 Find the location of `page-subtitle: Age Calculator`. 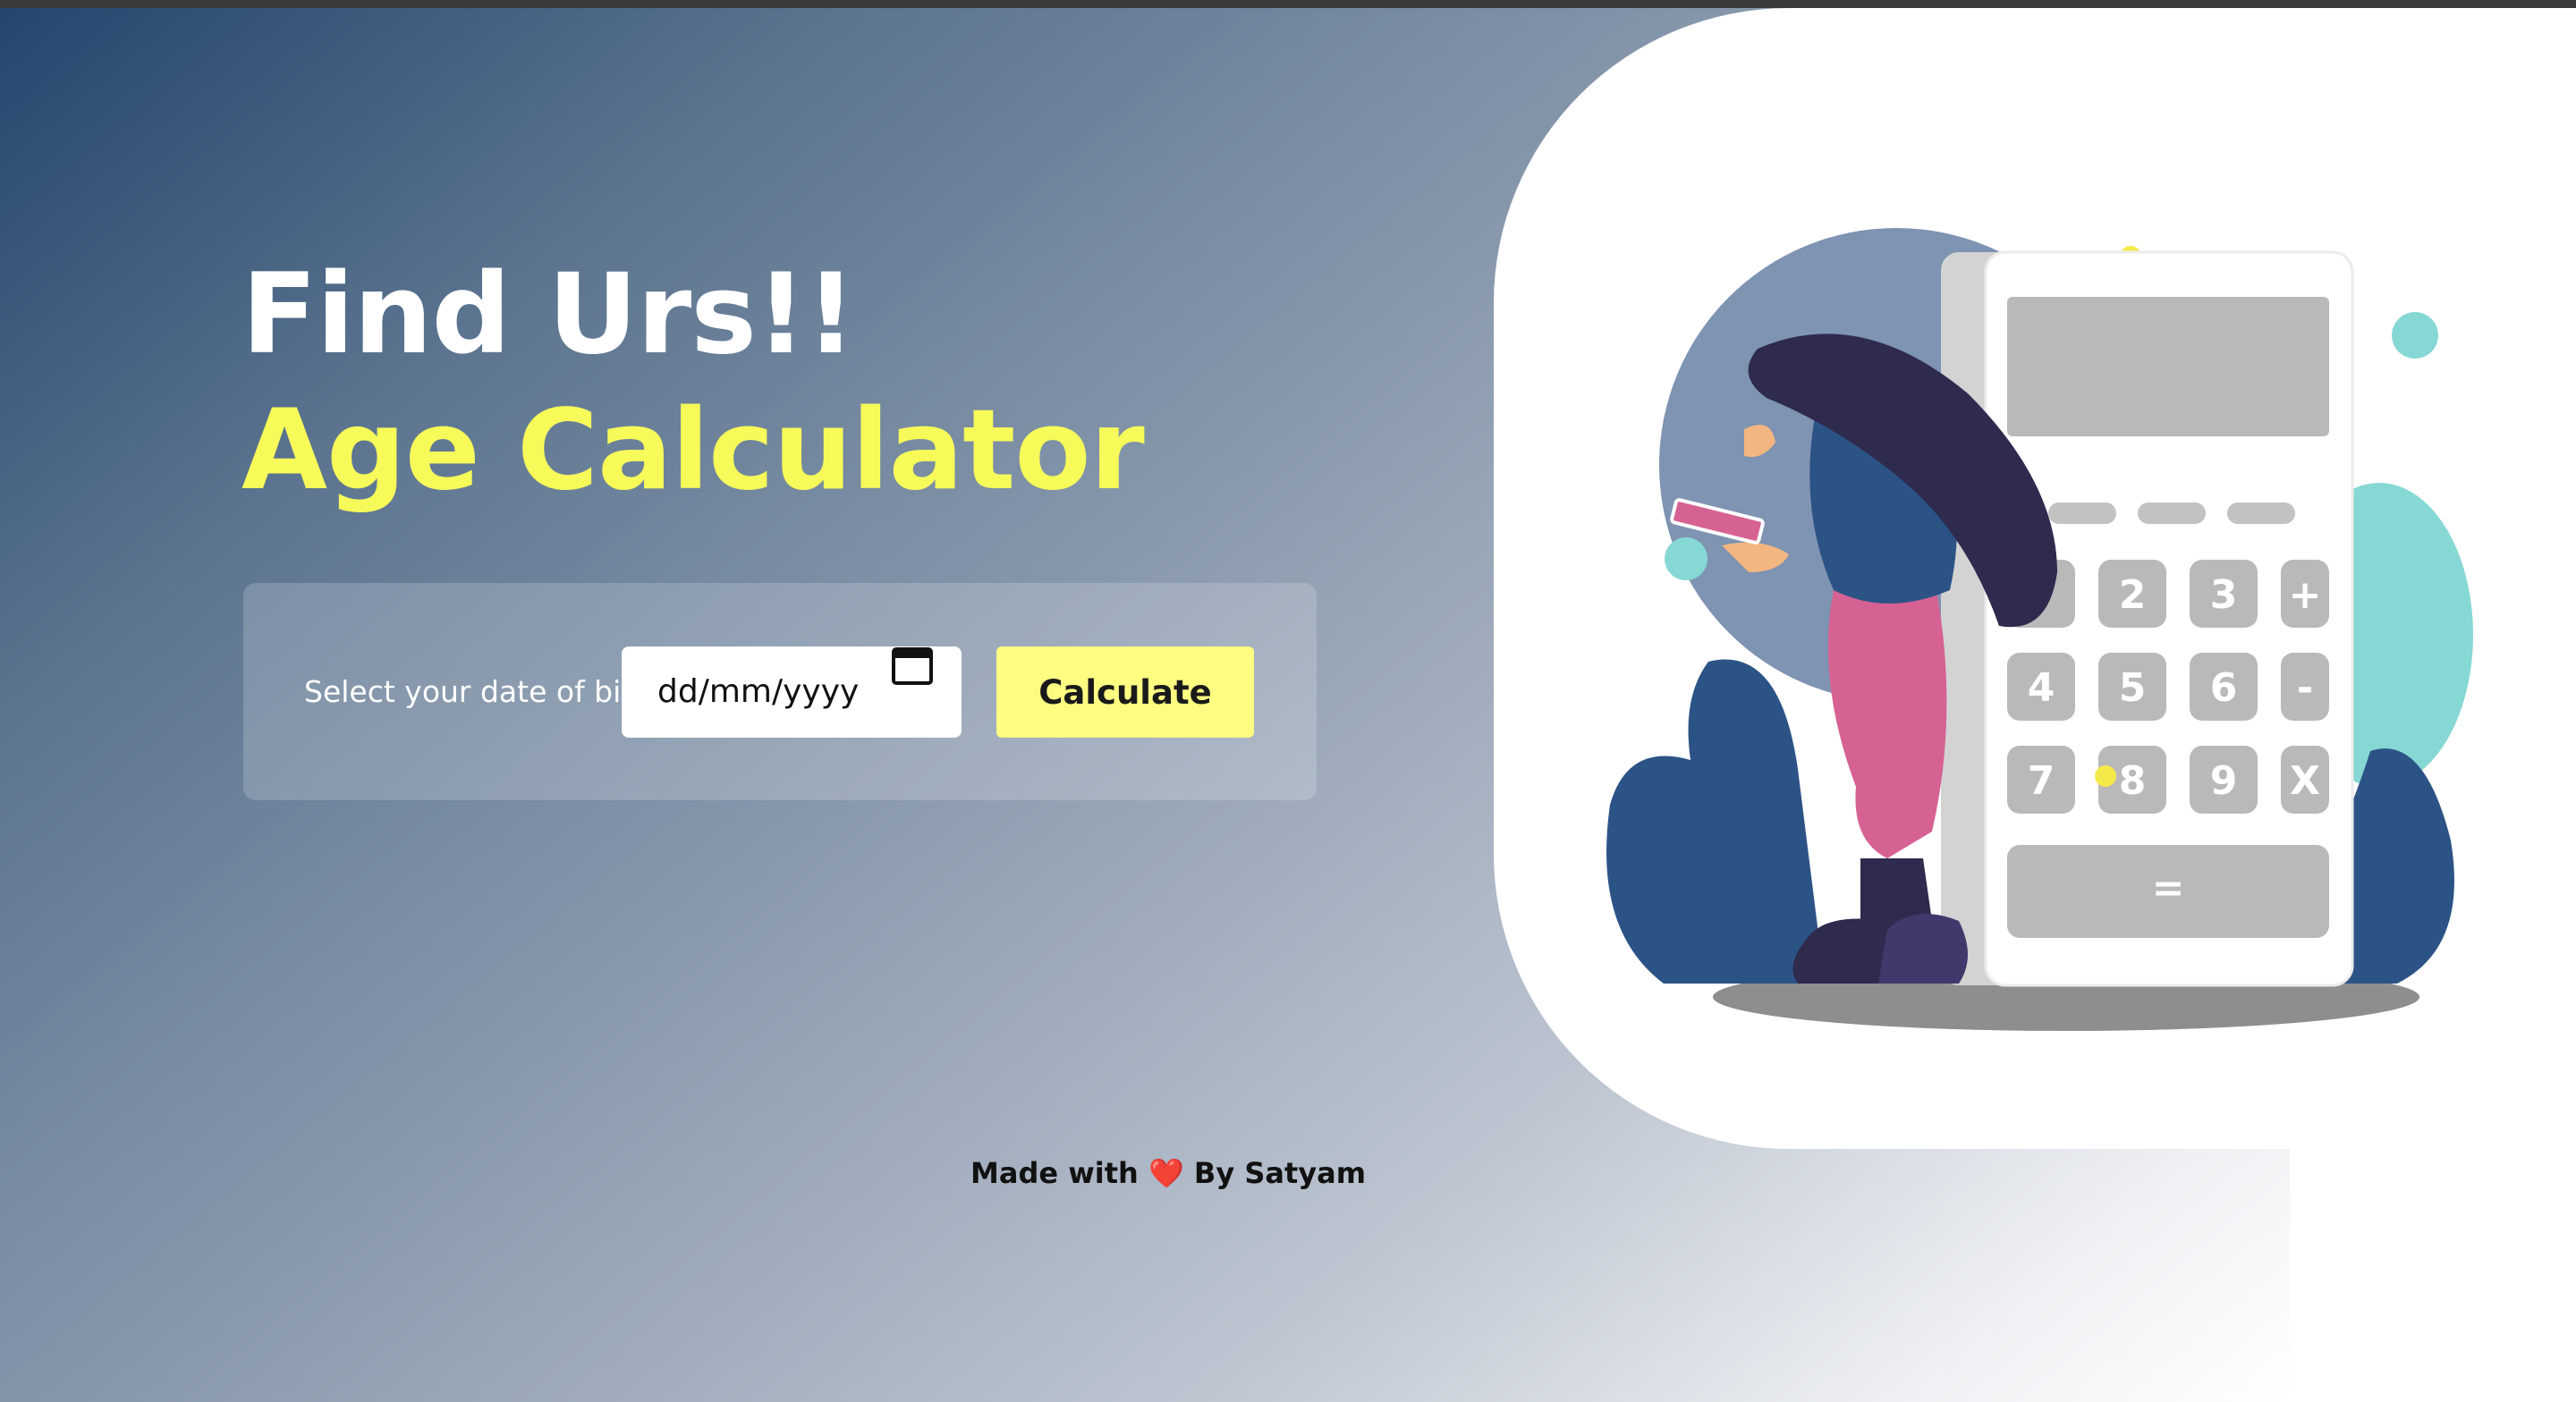

page-subtitle: Age Calculator is located at coordinates (693, 450).